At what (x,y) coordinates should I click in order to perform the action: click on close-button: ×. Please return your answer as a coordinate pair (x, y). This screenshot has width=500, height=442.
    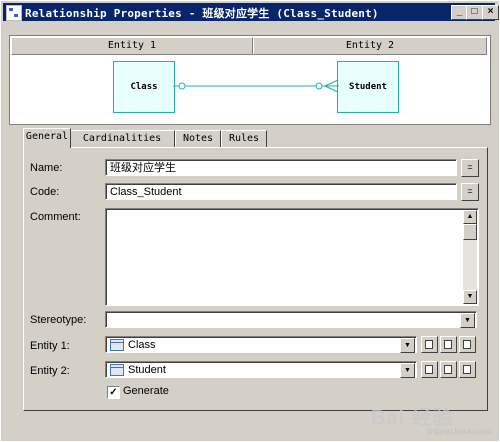
    Looking at the image, I should click on (490, 12).